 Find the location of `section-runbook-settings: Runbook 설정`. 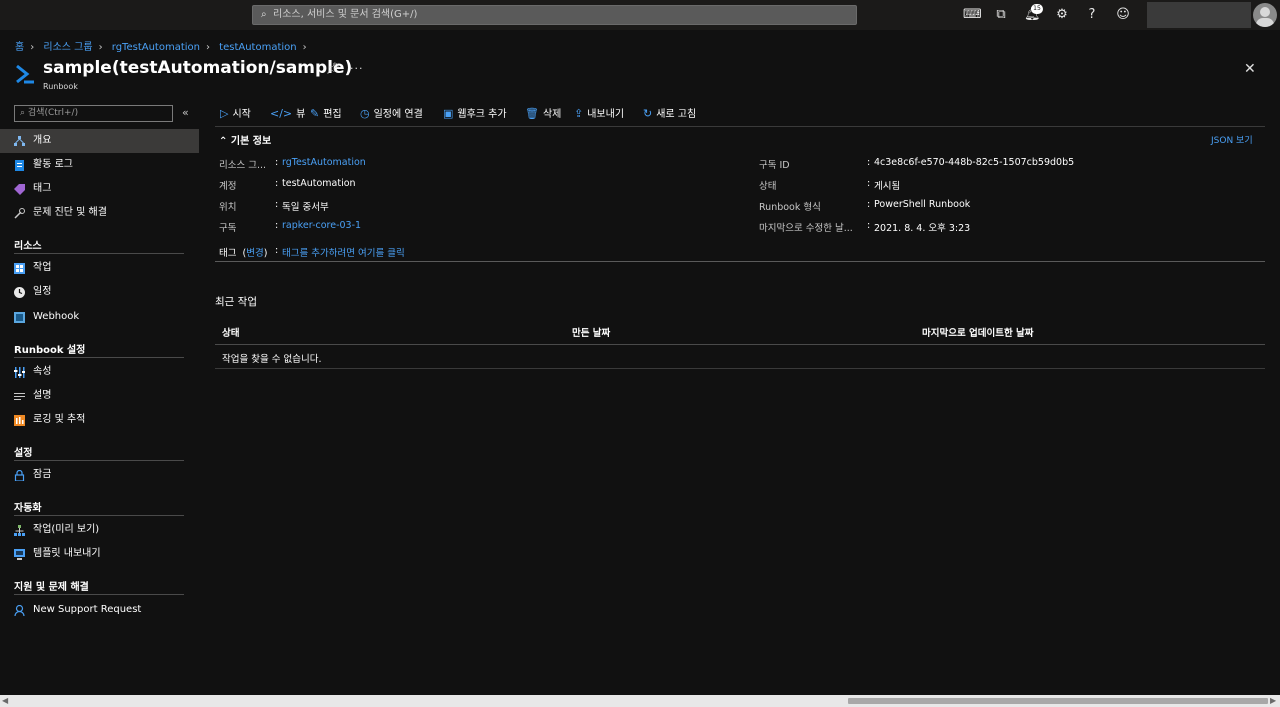

section-runbook-settings: Runbook 설정 is located at coordinates (50, 350).